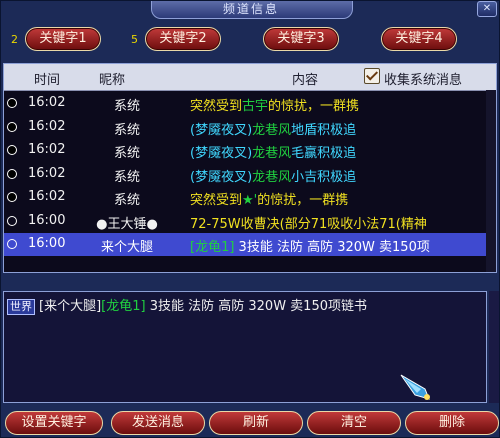 This screenshot has width=500, height=438. I want to click on chat-item-tag: [龙龟1], so click(123, 306).